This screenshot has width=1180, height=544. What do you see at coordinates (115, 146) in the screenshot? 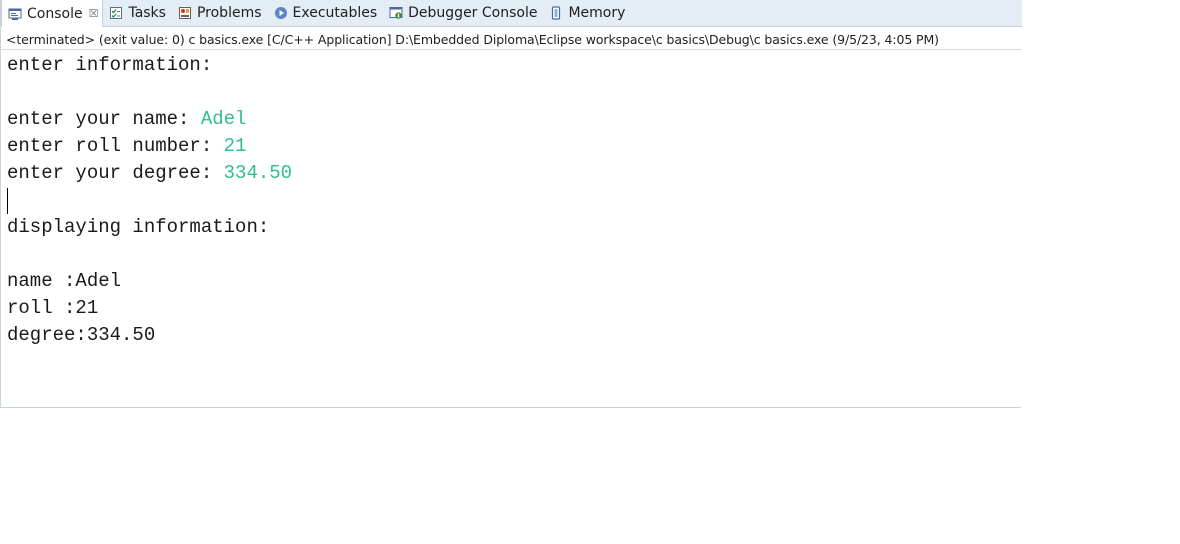
I see `prompt-text: enter roll number:` at bounding box center [115, 146].